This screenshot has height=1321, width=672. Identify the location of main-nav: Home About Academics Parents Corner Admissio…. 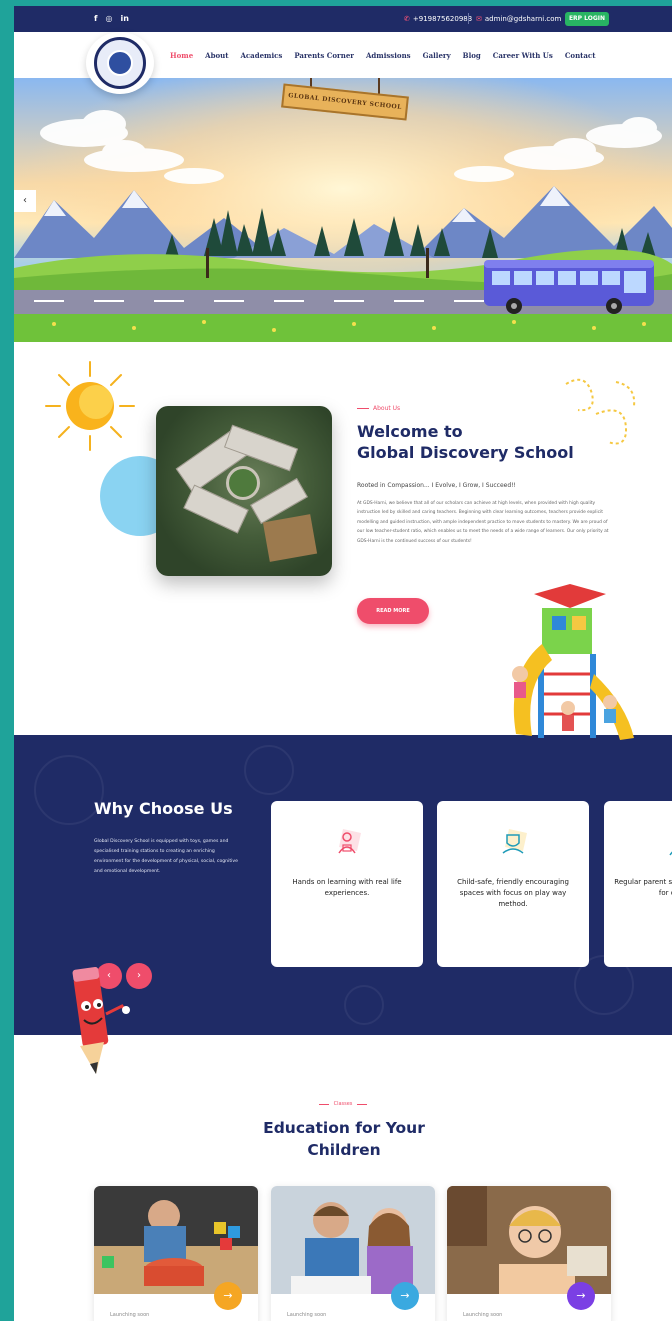
(343, 63).